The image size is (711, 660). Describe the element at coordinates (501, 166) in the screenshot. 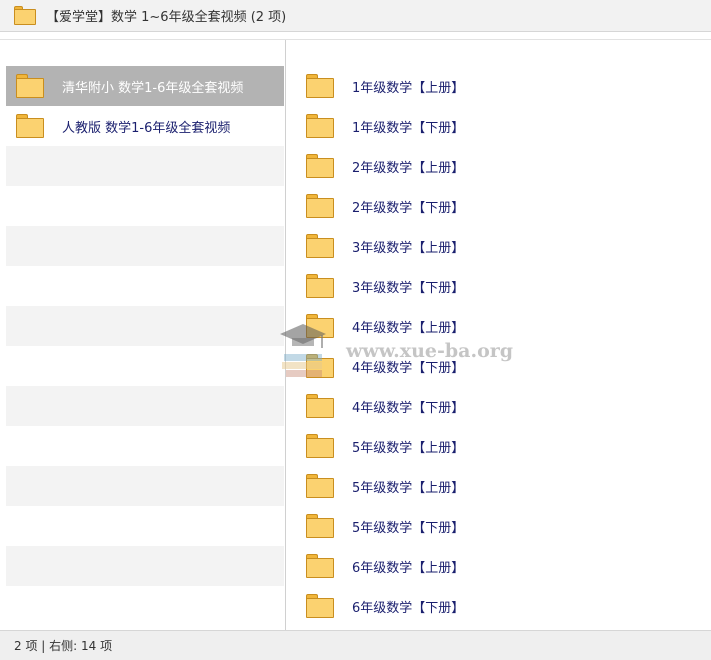

I see `folder-list-item: 2年级数学【上册】` at that location.